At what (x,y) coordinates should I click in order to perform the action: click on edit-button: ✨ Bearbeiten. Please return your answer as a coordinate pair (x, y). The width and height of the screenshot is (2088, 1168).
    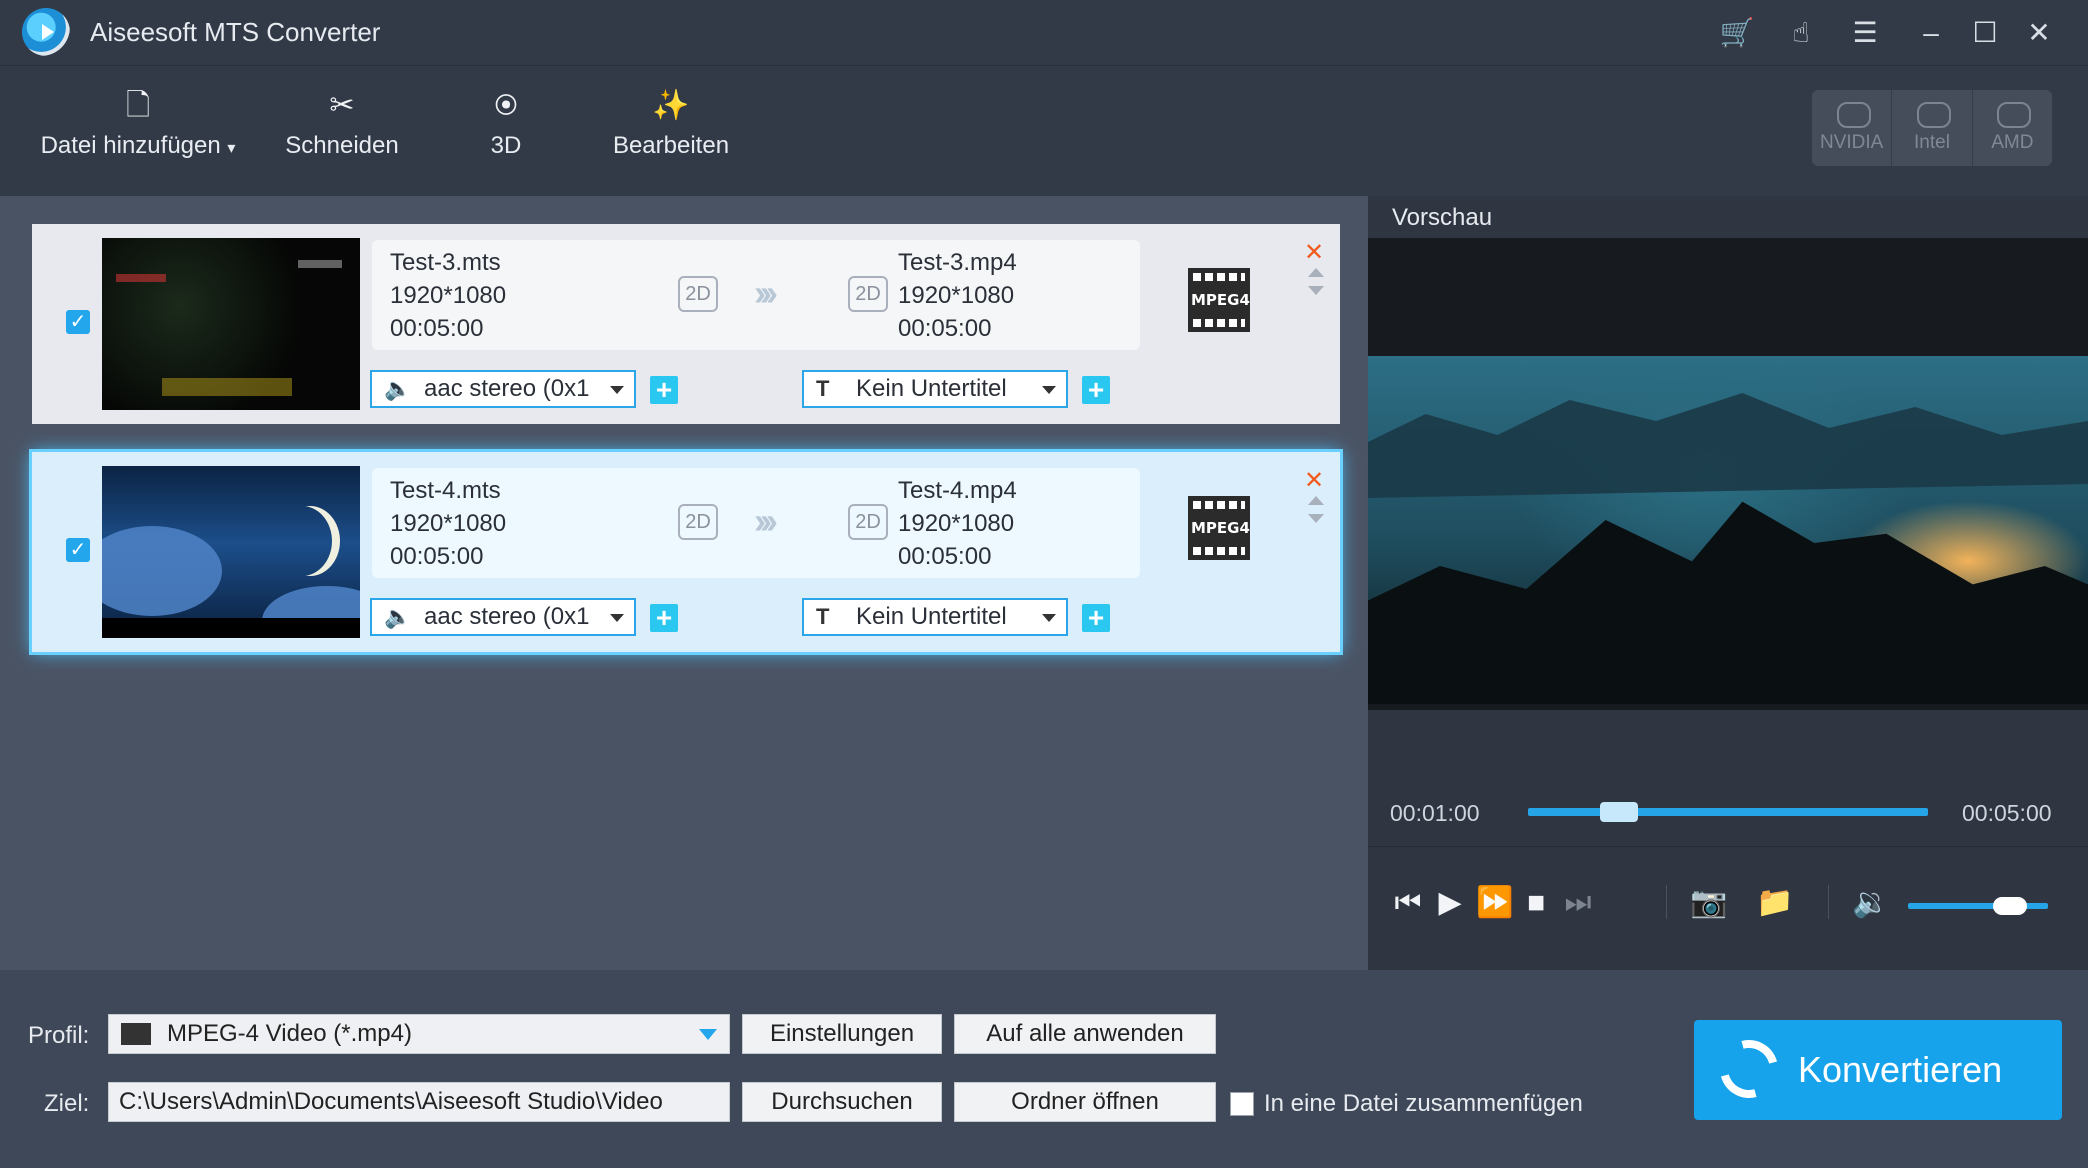
    Looking at the image, I should click on (671, 123).